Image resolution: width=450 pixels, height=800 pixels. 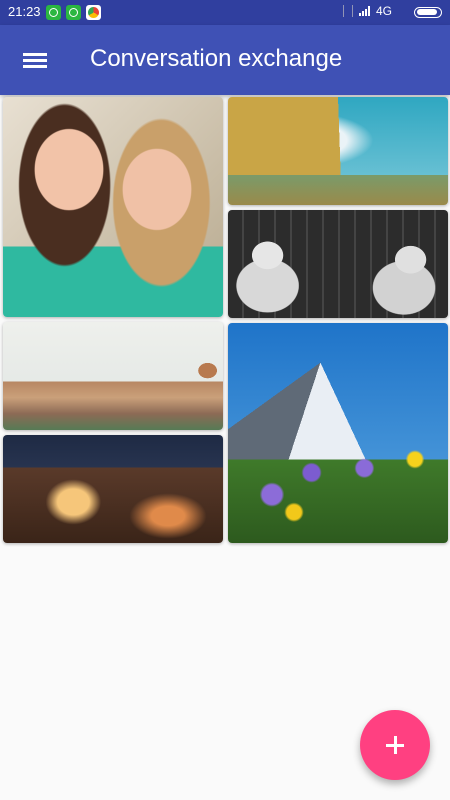 What do you see at coordinates (347, 11) in the screenshot?
I see `vibrate-icon` at bounding box center [347, 11].